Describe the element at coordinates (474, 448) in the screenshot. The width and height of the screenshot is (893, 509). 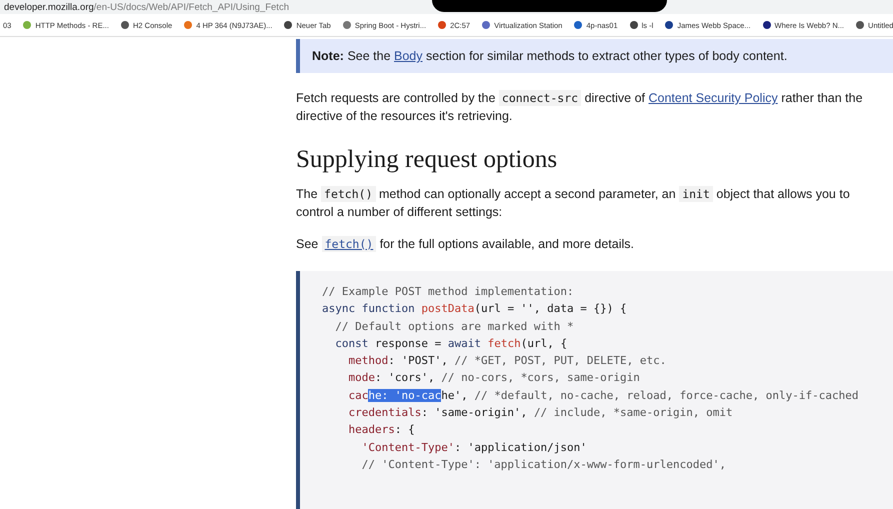
I see `code-line: 'Content-Type': 'application/json'` at that location.